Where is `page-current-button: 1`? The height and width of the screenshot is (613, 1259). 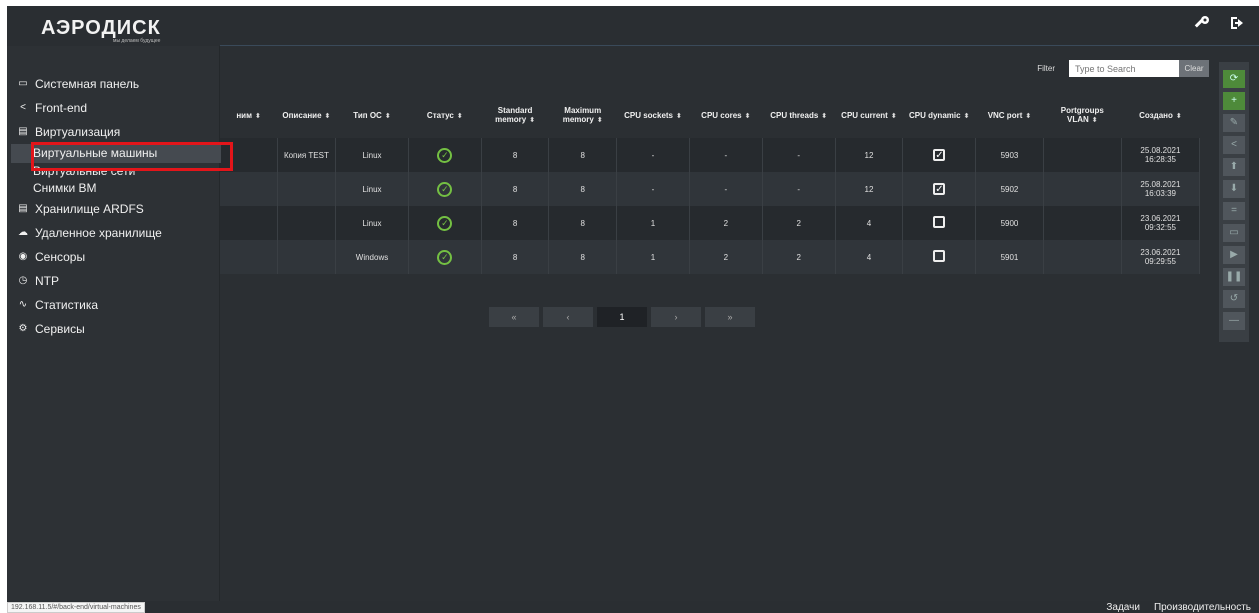
page-current-button: 1 is located at coordinates (622, 317).